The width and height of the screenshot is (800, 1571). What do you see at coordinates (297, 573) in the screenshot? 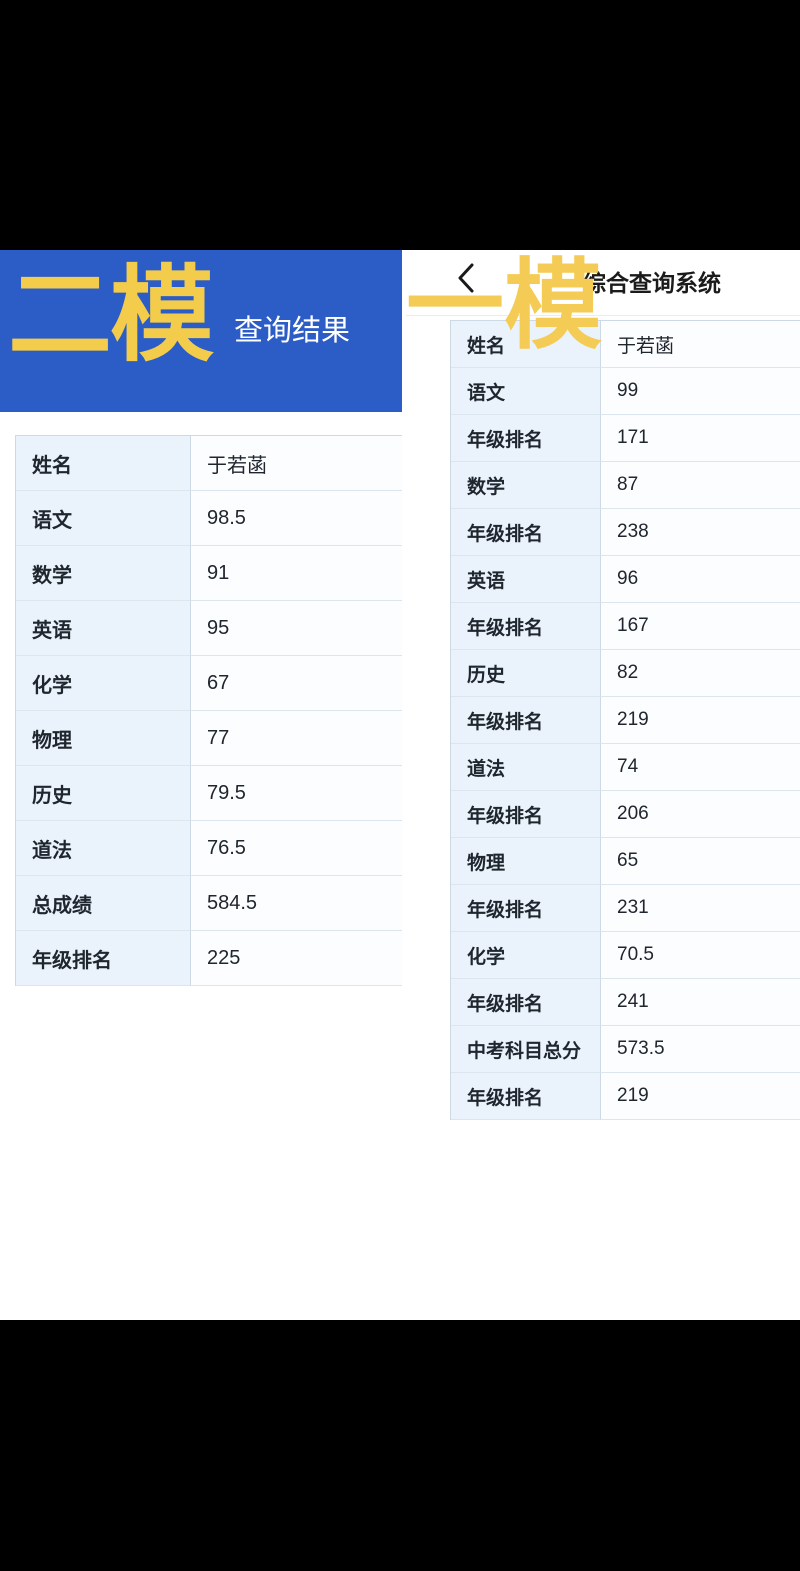
I see `row-value: 91` at bounding box center [297, 573].